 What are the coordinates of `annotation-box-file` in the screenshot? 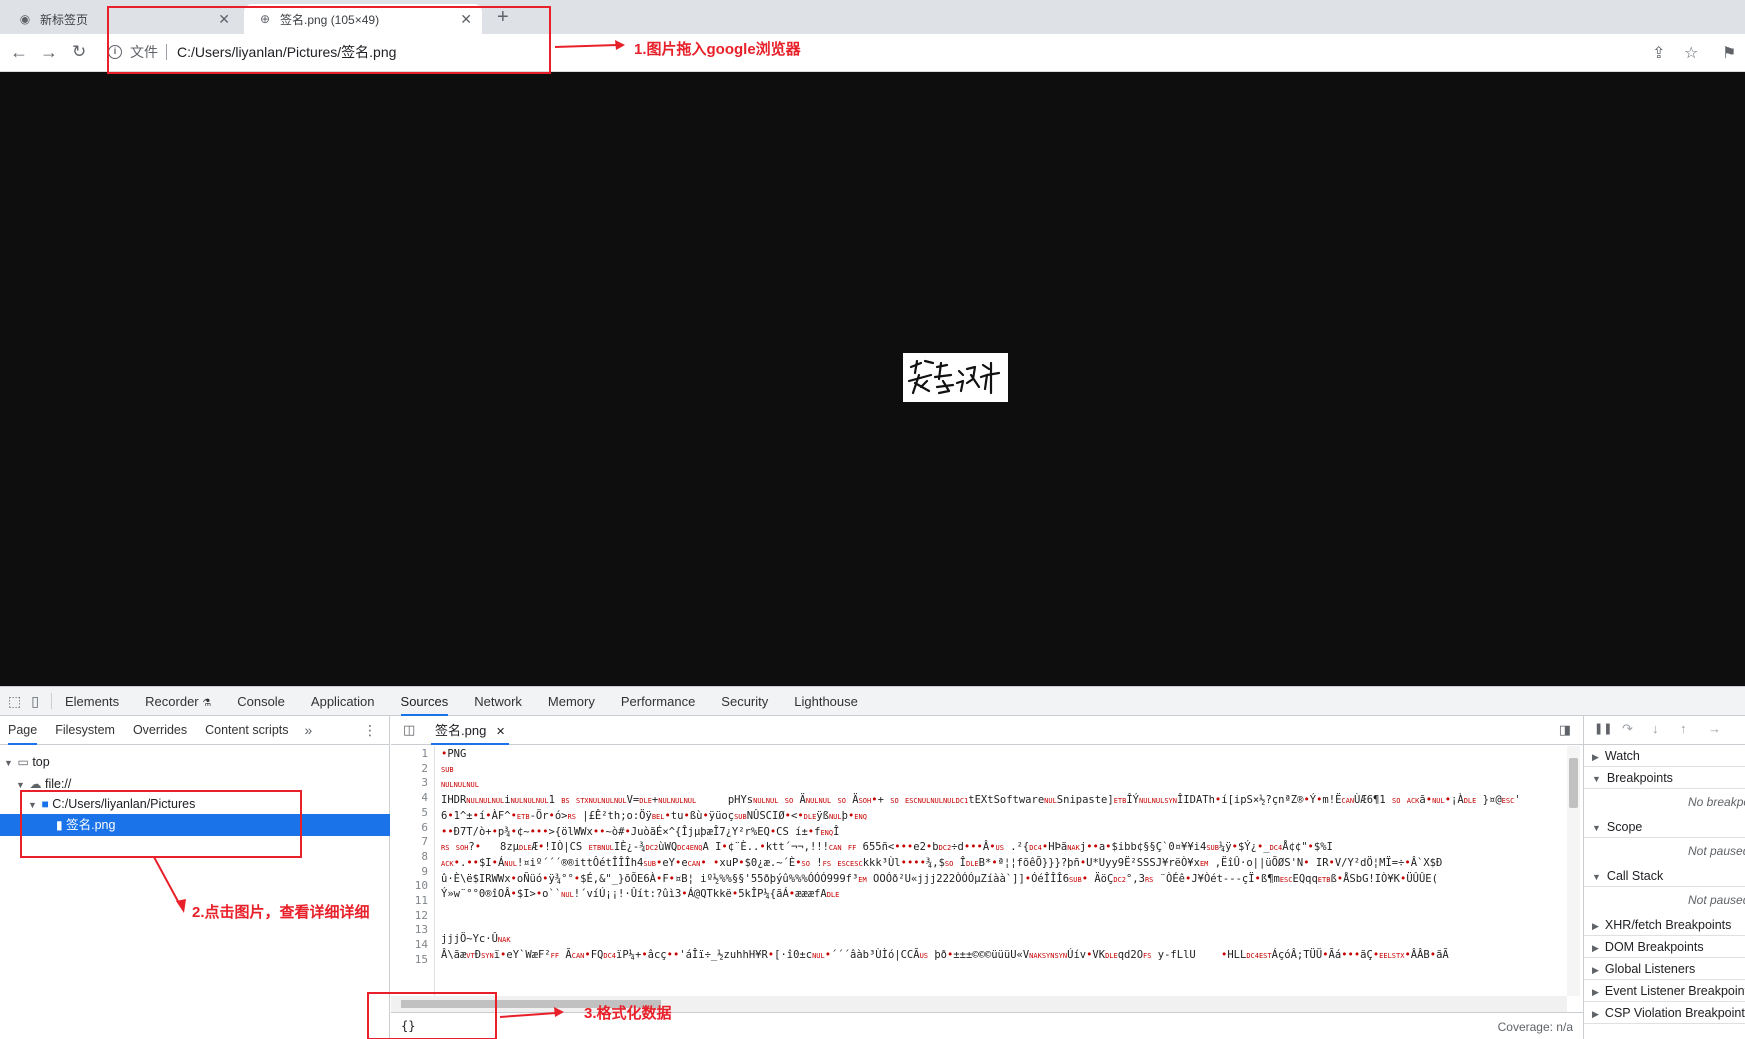 It's located at (161, 824).